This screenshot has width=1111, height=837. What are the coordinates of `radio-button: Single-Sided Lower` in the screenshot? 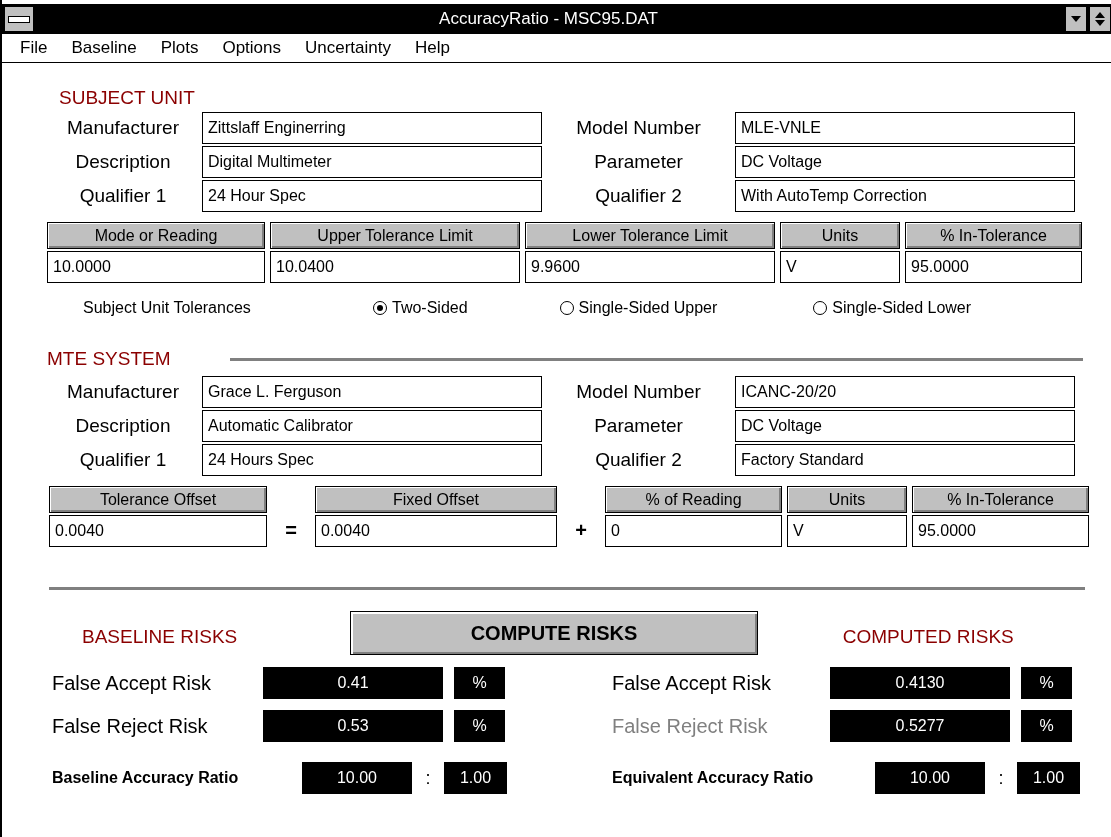 It's located at (892, 308).